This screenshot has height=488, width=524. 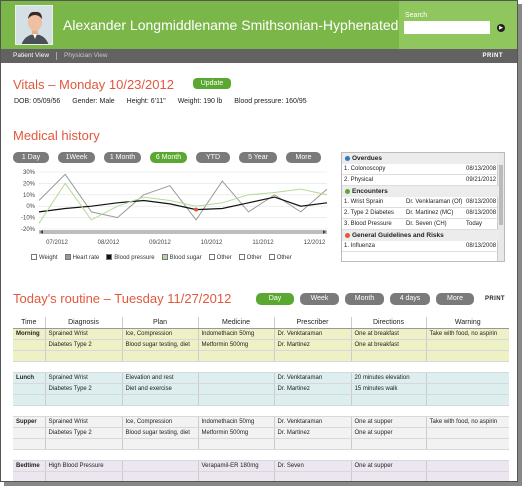 I want to click on item-date: Today, so click(x=474, y=224).